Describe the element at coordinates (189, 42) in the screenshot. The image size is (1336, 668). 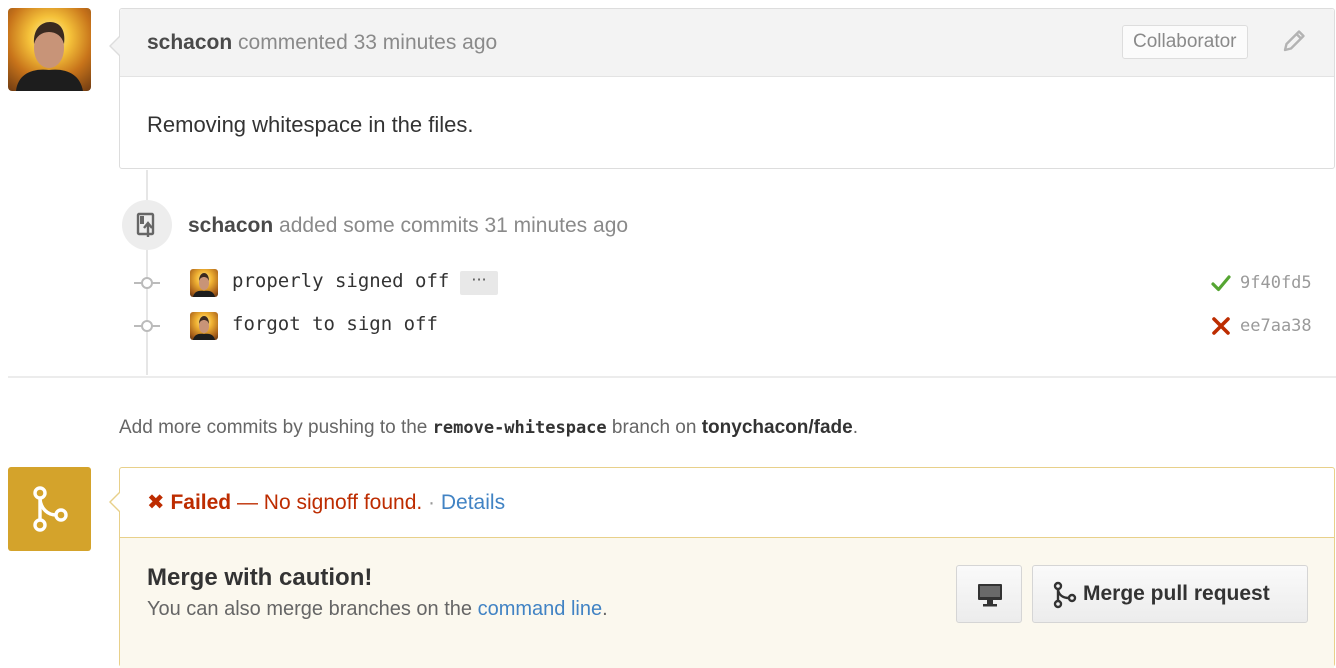
I see `comment-author-link: schacon` at that location.